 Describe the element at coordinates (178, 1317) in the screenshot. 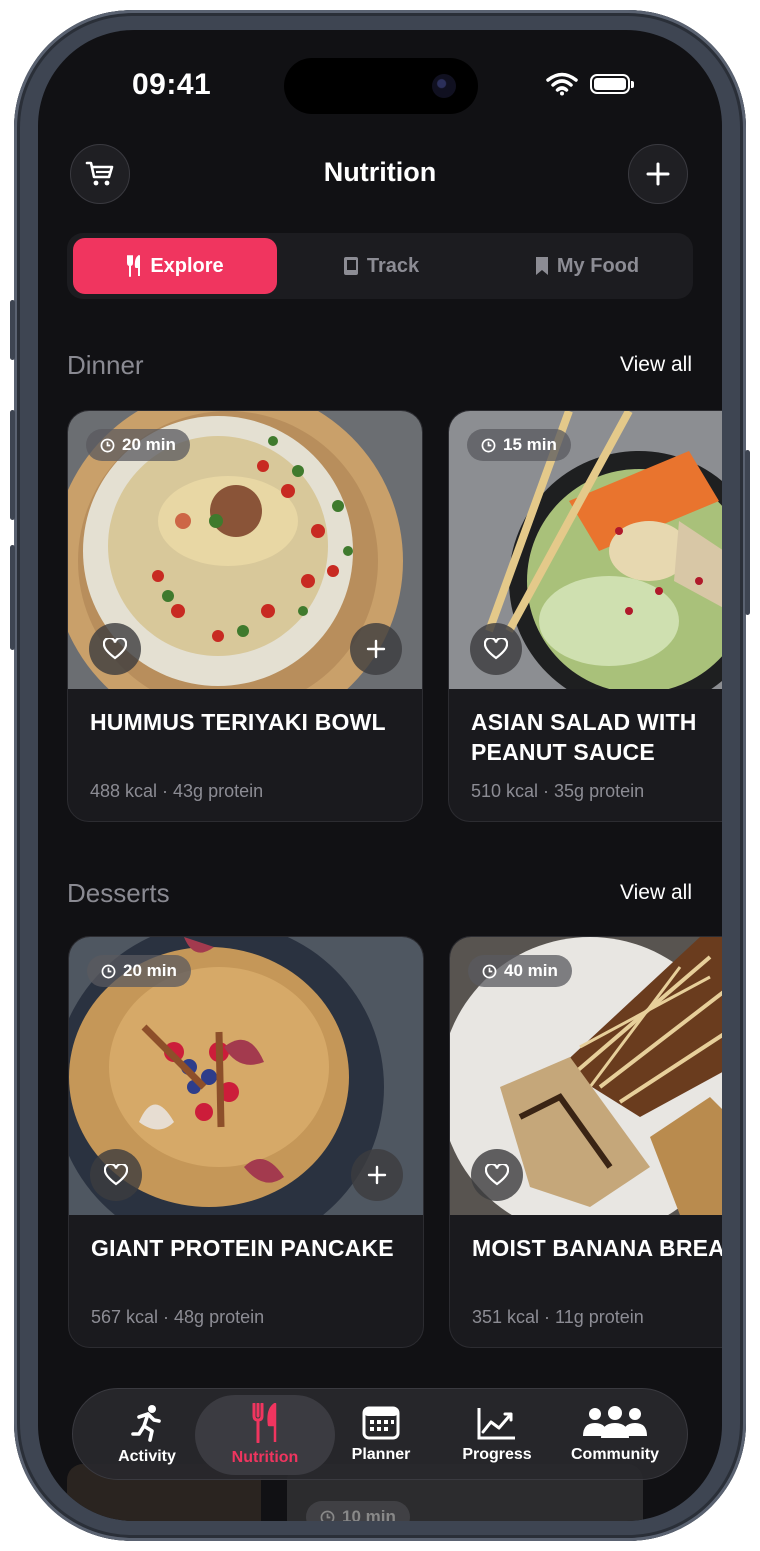

I see `recipe-meta: 567 kcal · 48g protein` at that location.